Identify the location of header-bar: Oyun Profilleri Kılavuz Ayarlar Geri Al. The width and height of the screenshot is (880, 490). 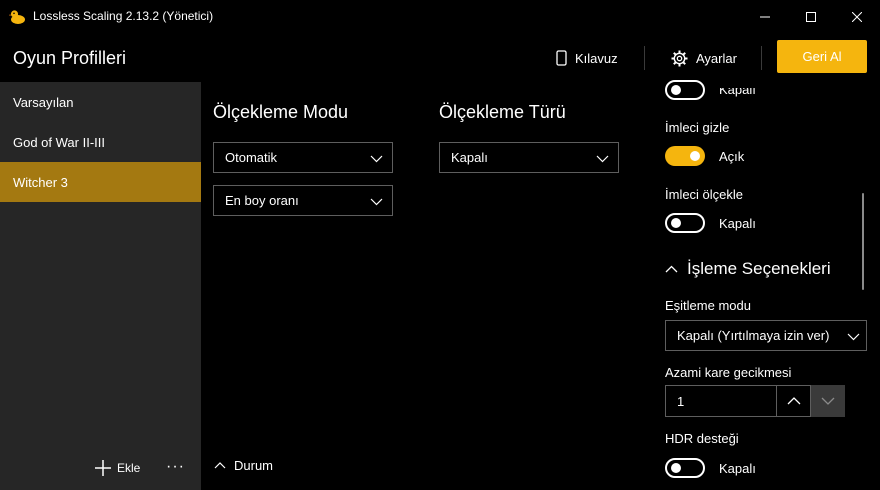
(440, 58).